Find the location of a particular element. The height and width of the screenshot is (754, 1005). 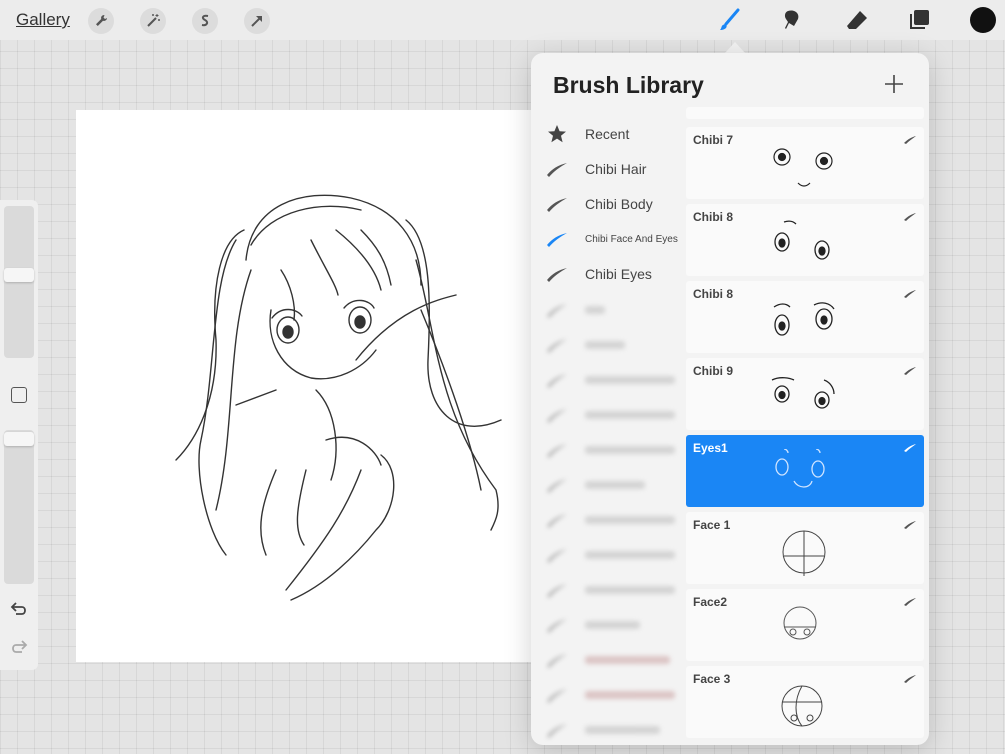

redo-icon is located at coordinates (19, 647).